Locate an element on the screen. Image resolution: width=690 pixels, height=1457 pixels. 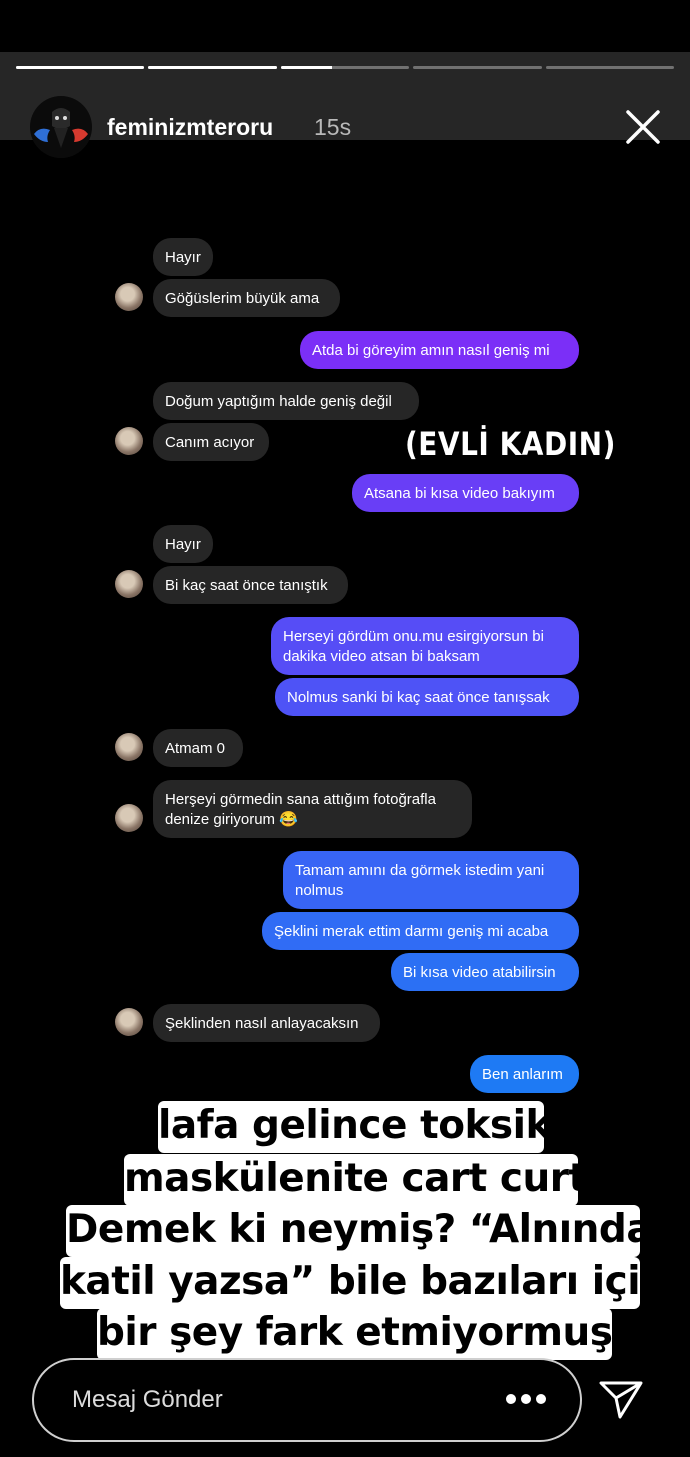
incoming-message: Bi kaç saat önce tanıştık is located at coordinates (250, 585).